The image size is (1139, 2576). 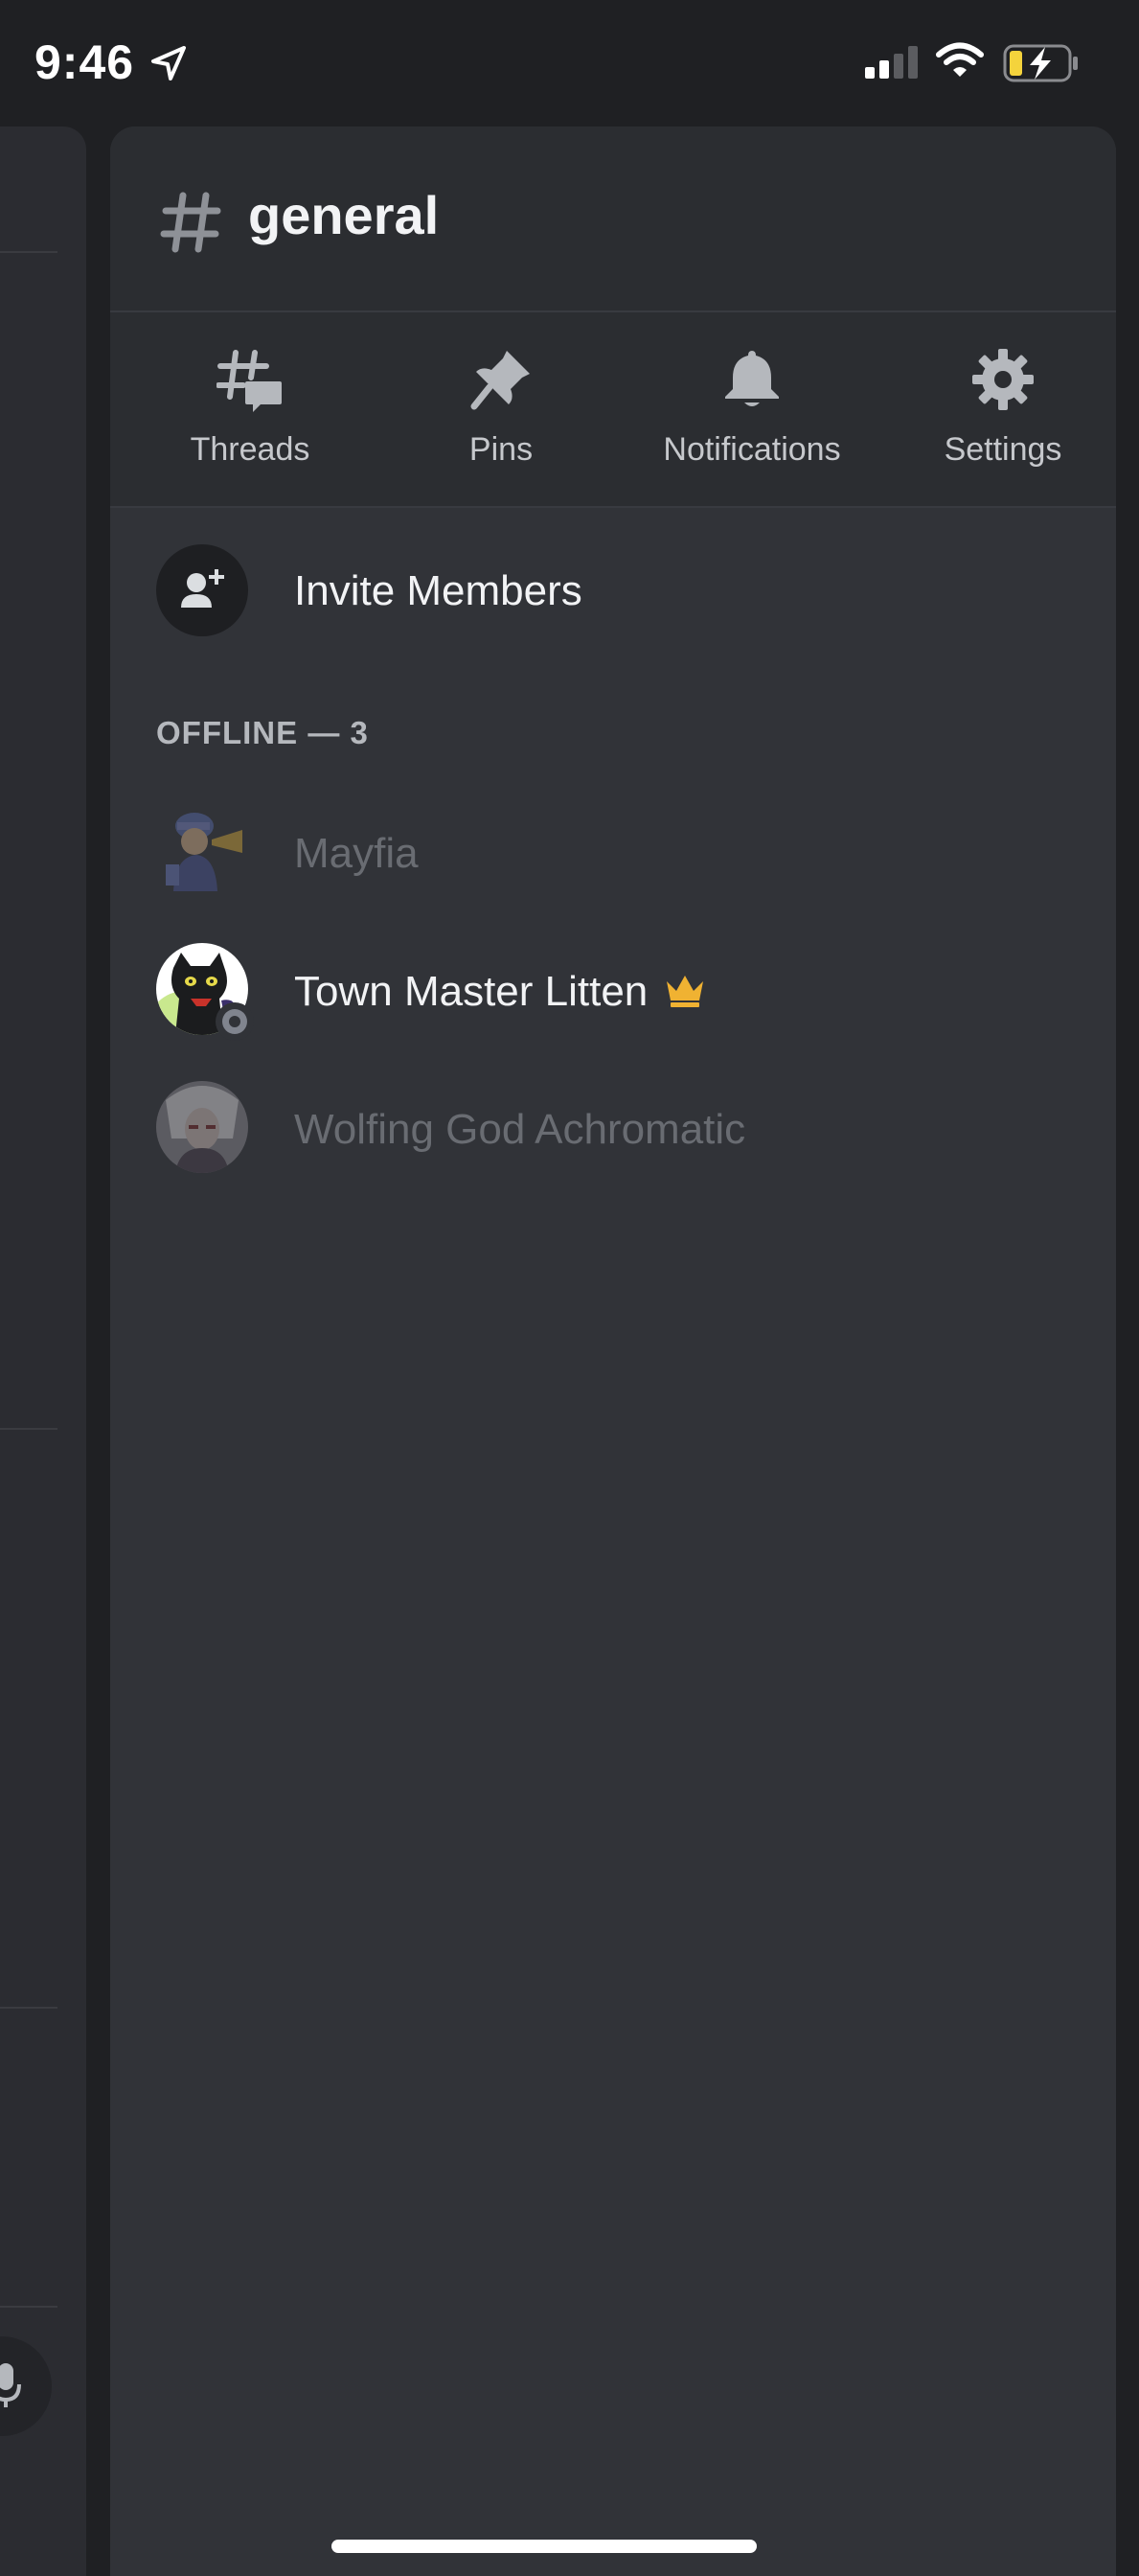 I want to click on battery-charging-icon, so click(x=1040, y=63).